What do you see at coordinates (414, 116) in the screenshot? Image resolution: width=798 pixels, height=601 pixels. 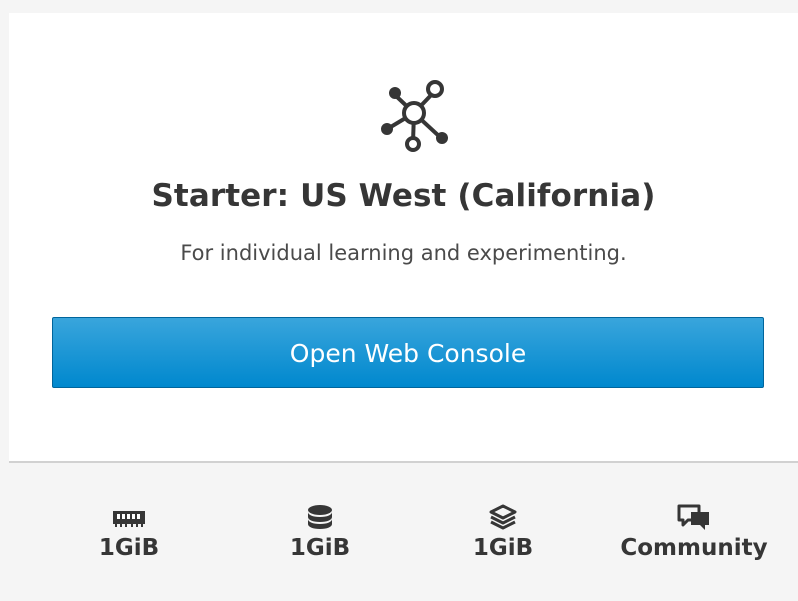 I see `network-nodes-icon` at bounding box center [414, 116].